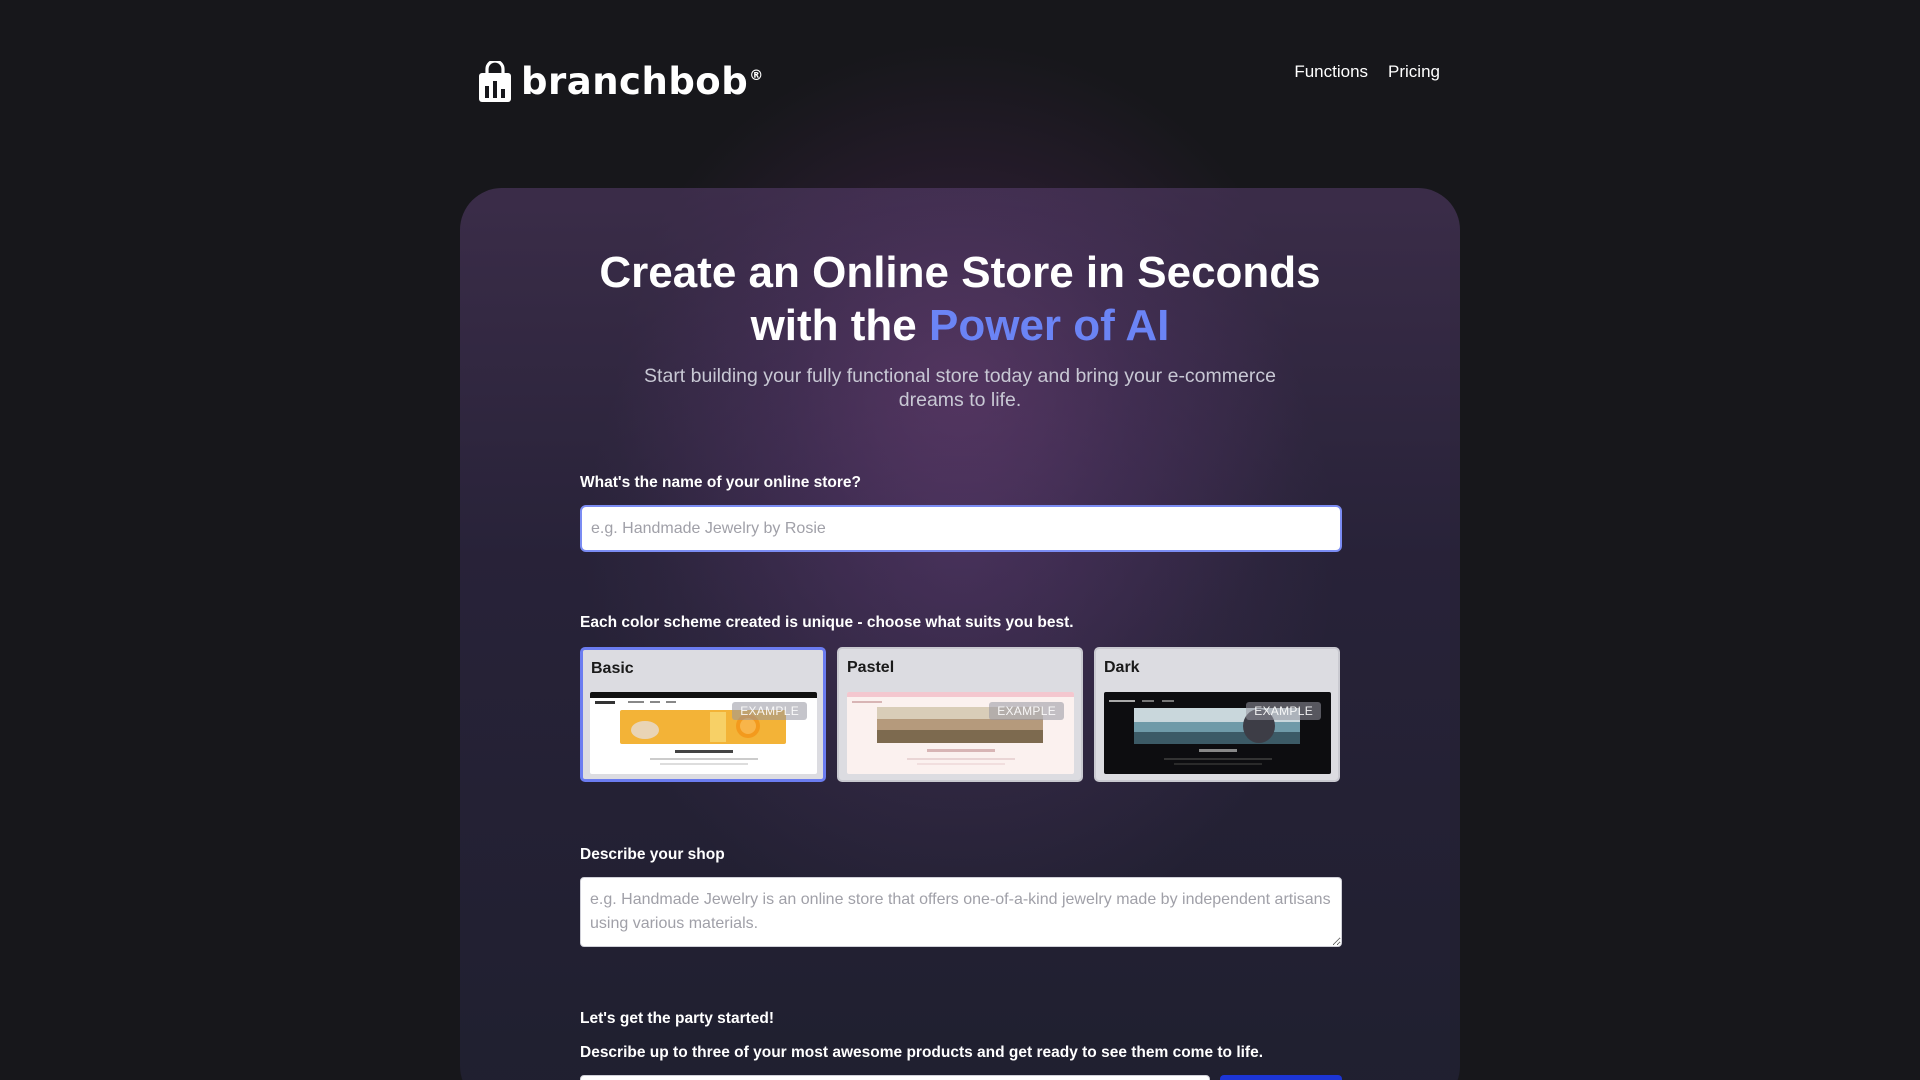 This screenshot has width=1920, height=1080. What do you see at coordinates (642, 81) in the screenshot?
I see `brand-name: branchbob®` at bounding box center [642, 81].